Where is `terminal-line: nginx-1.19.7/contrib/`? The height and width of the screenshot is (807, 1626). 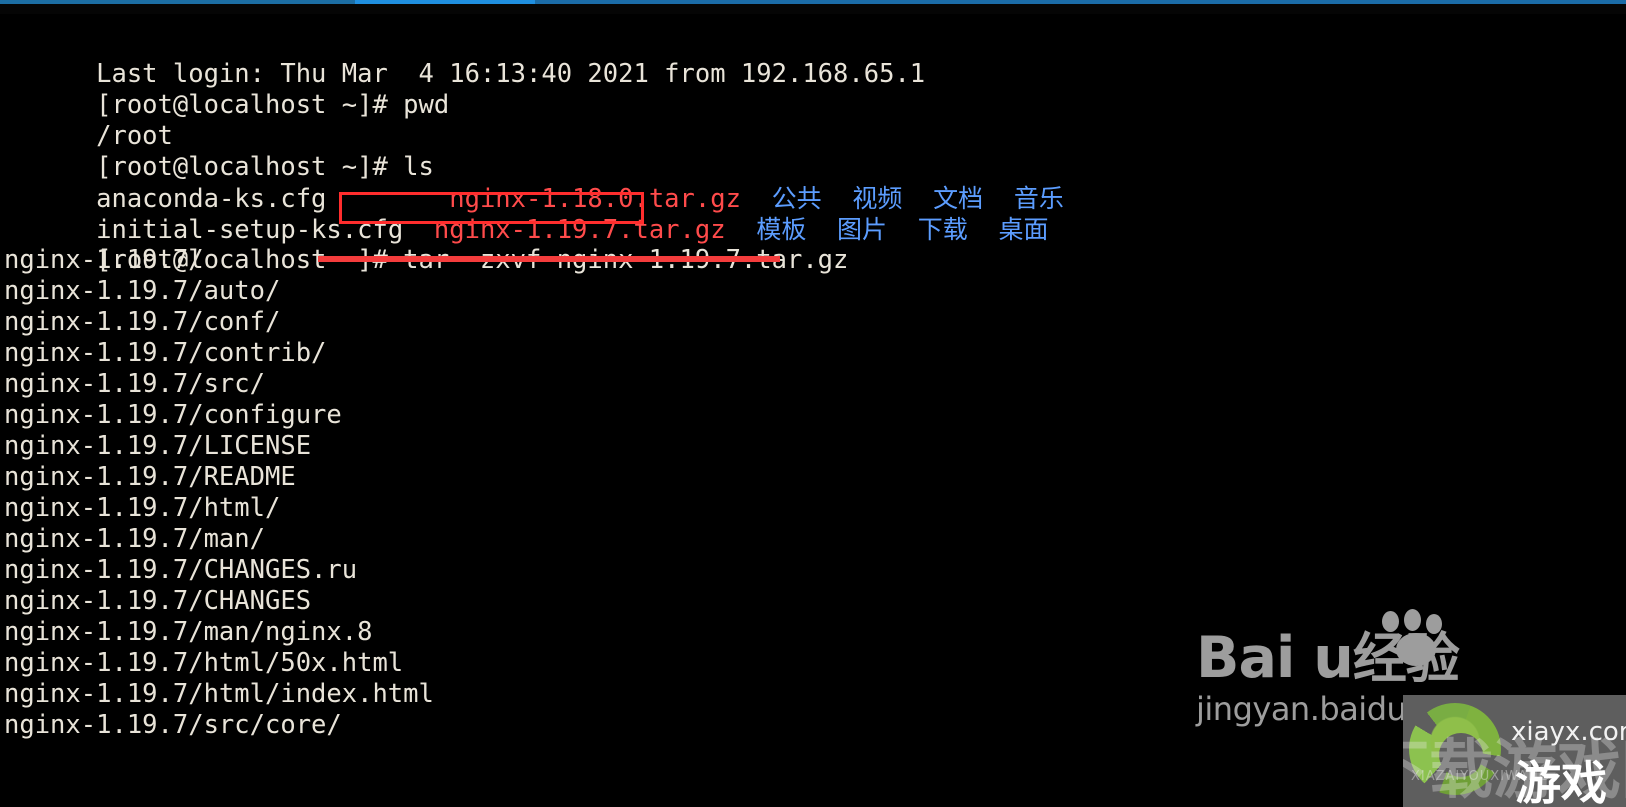 terminal-line: nginx-1.19.7/contrib/ is located at coordinates (815, 353).